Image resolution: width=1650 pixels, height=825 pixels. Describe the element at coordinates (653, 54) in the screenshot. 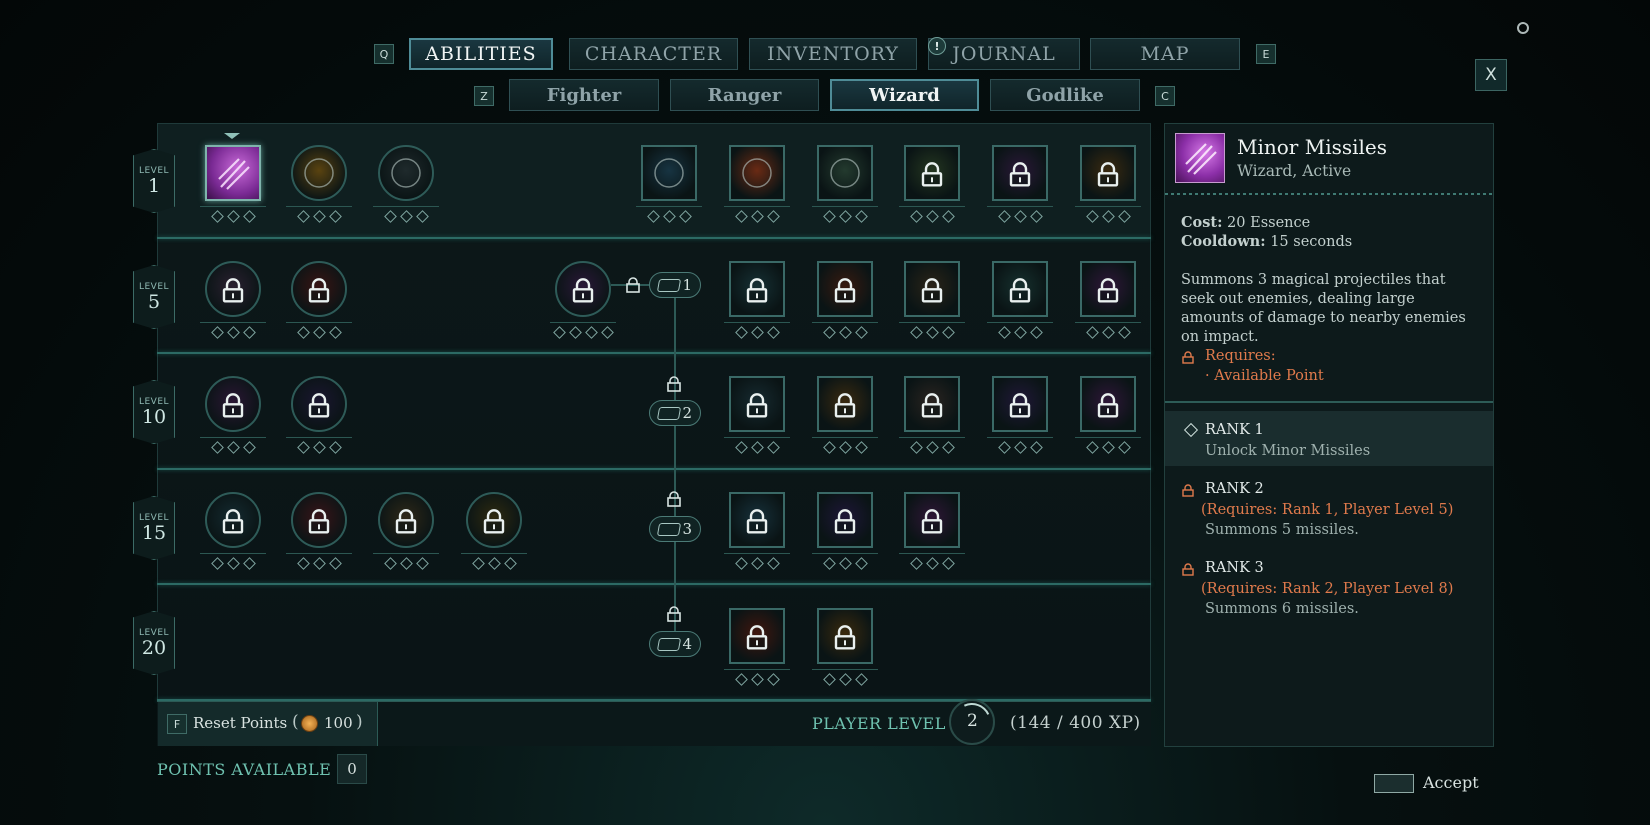

I see `tab-character: CHARACTER` at that location.